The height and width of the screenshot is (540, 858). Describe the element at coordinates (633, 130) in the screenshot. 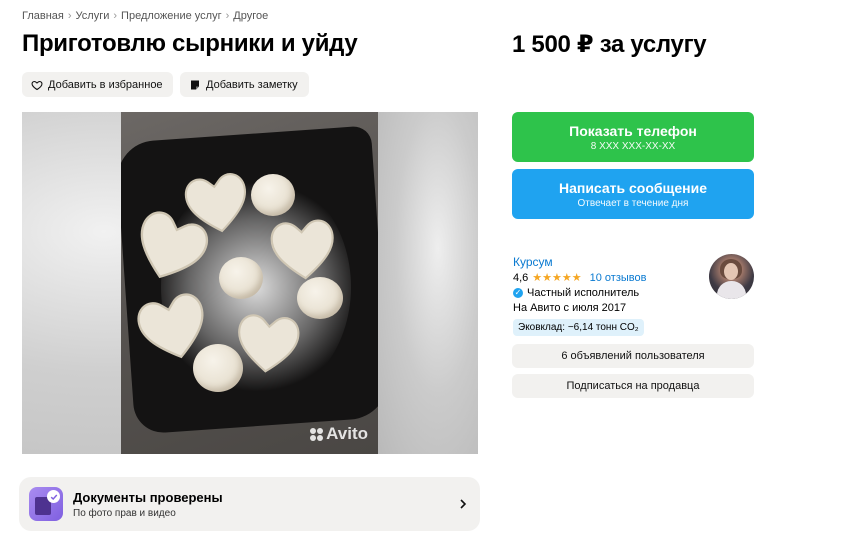

I see `show-phone-label: Показать телефон` at that location.